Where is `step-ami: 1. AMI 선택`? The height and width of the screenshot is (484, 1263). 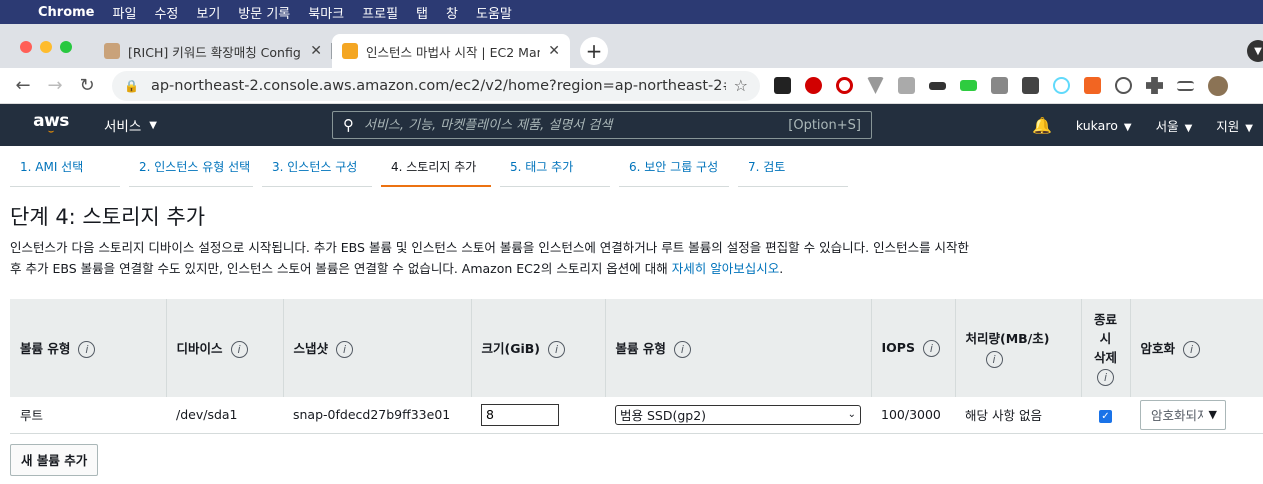 step-ami: 1. AMI 선택 is located at coordinates (65, 170).